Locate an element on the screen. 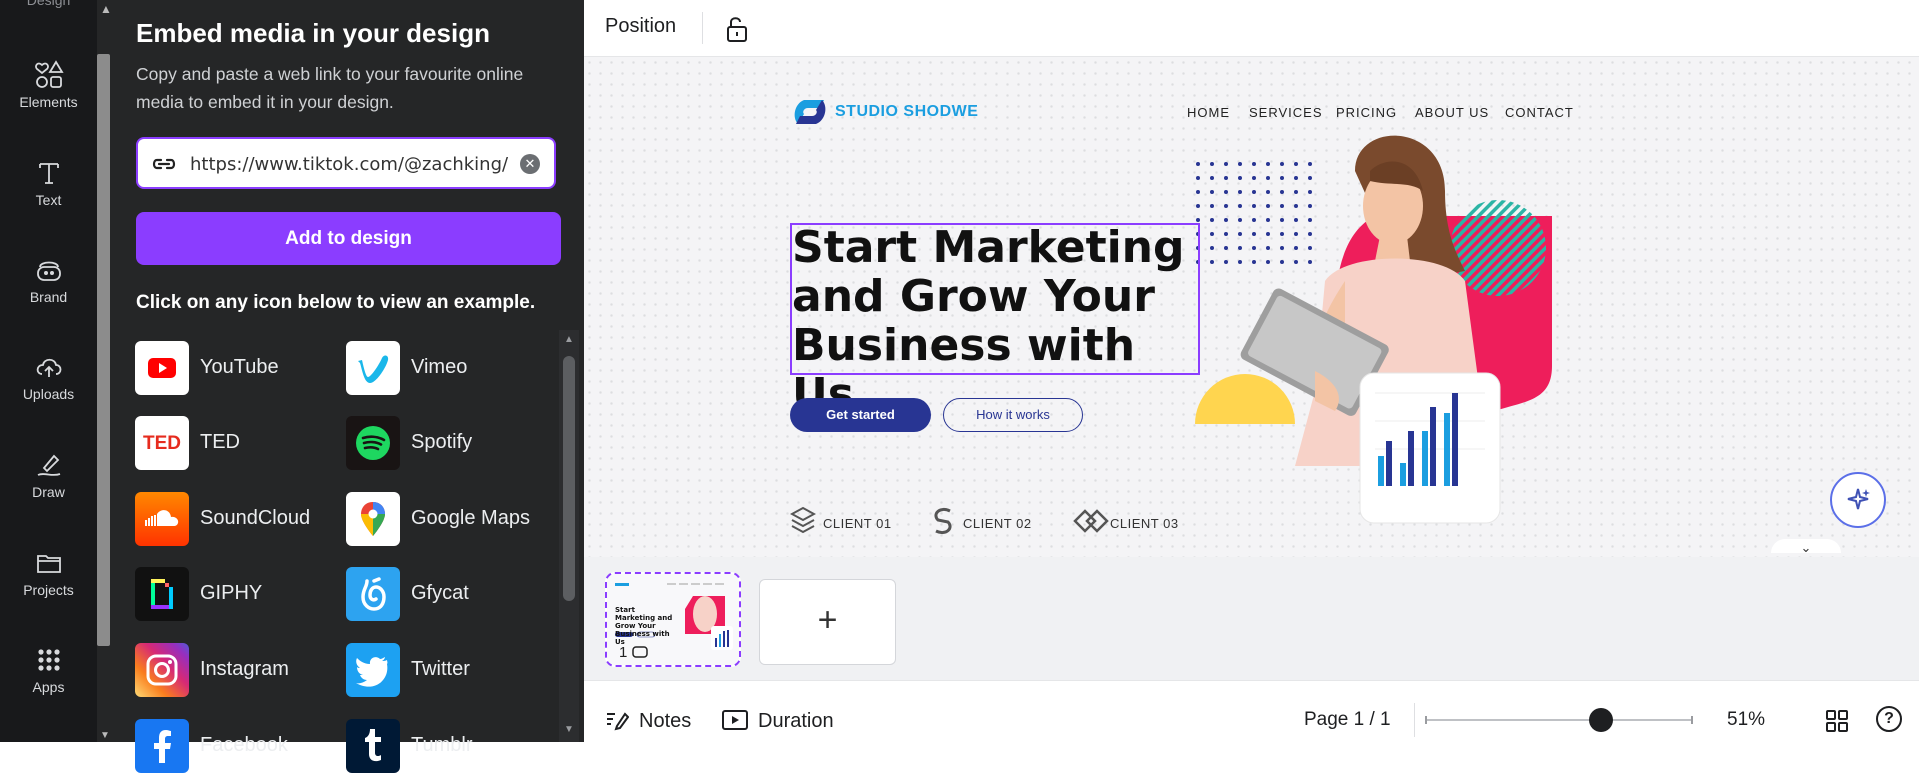 The height and width of the screenshot is (773, 1919). media-item-ted: TED TED is located at coordinates (235, 443).